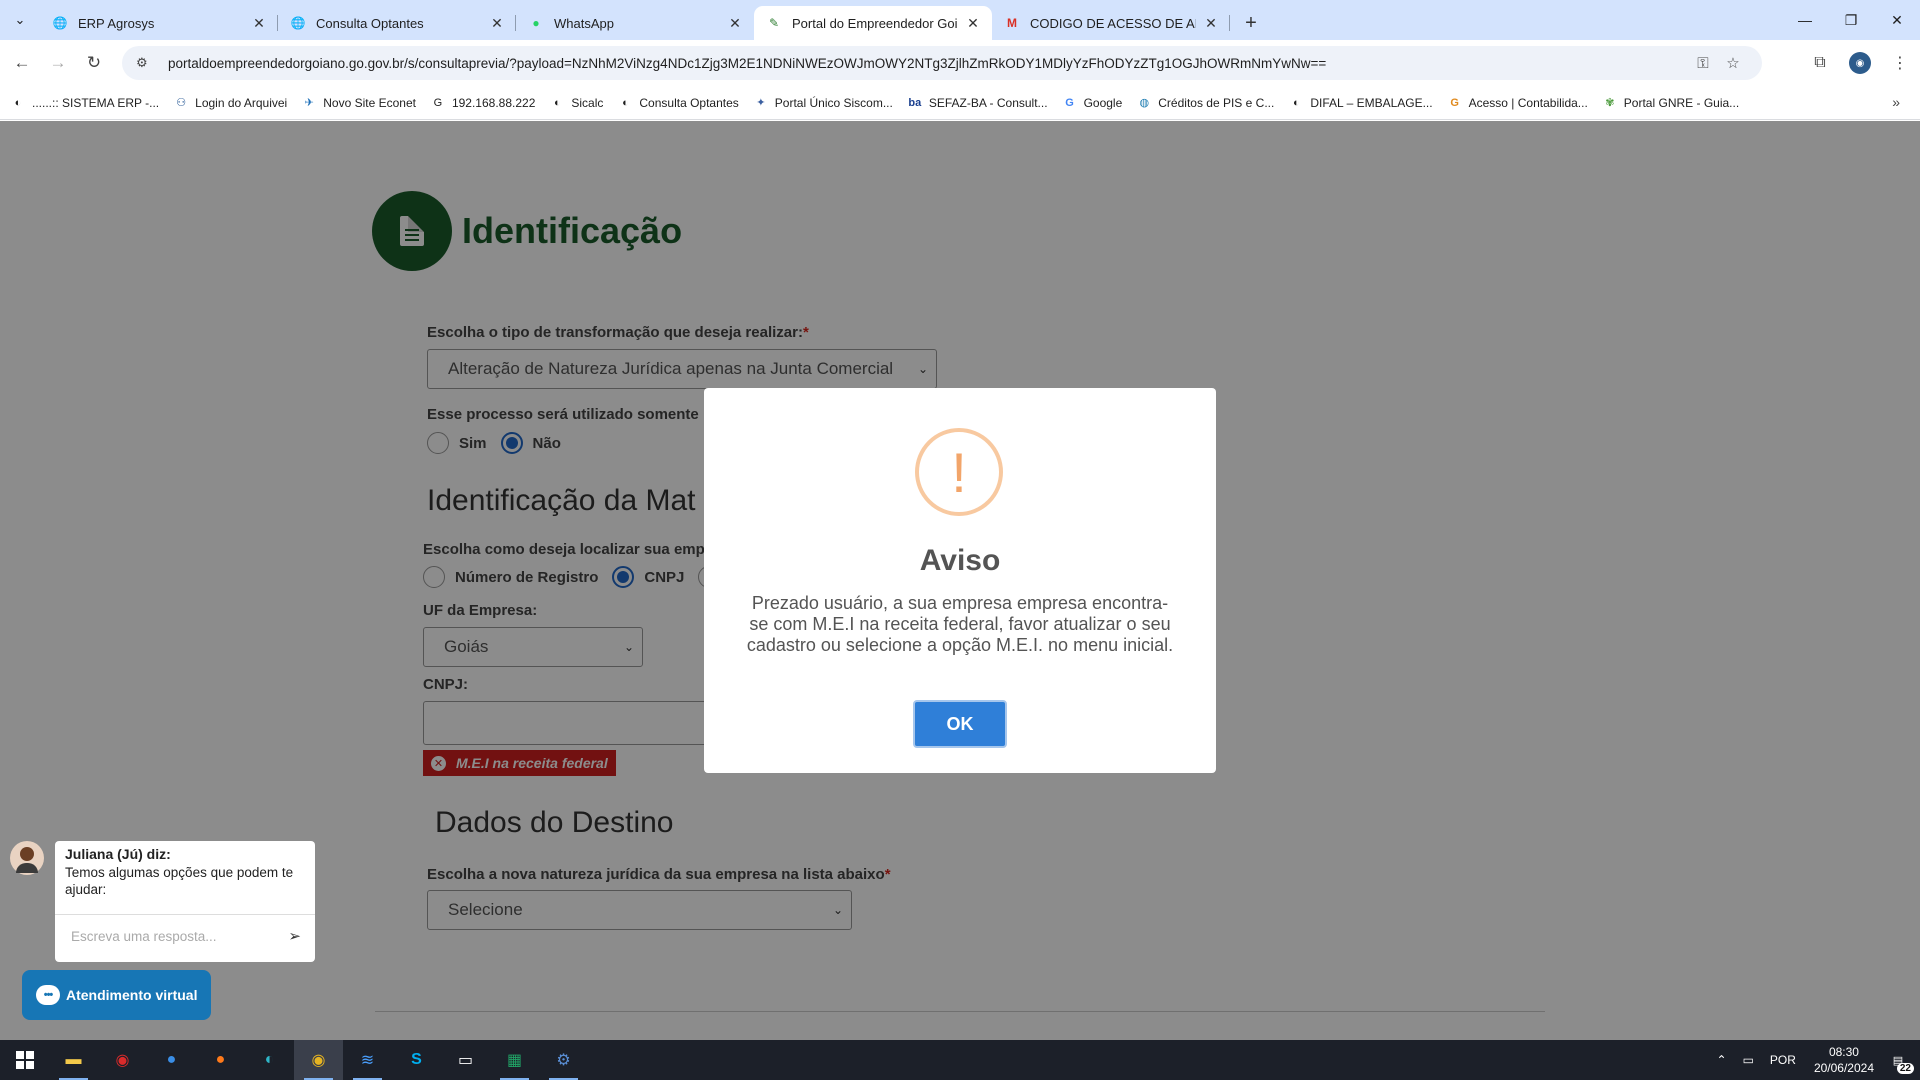 This screenshot has width=1920, height=1080. What do you see at coordinates (24, 1060) in the screenshot?
I see `start-windows-icon` at bounding box center [24, 1060].